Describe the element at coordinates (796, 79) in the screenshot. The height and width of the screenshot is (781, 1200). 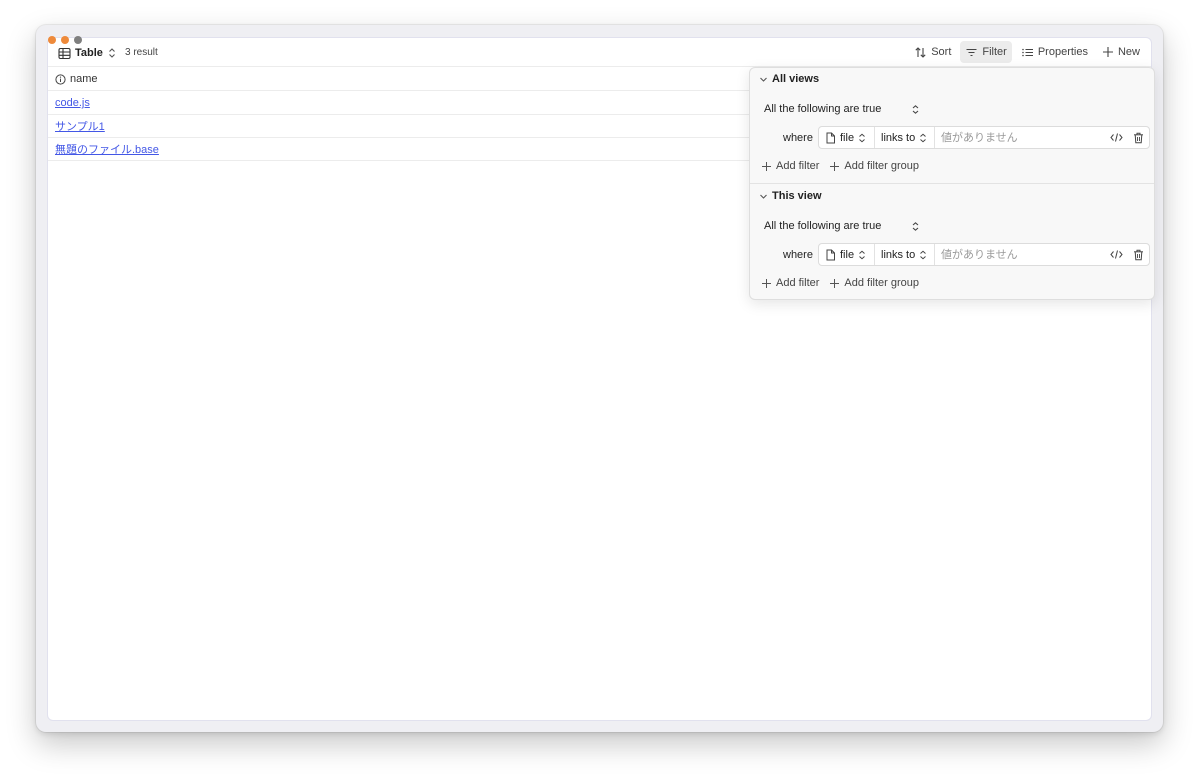
I see `section-title: All views` at that location.